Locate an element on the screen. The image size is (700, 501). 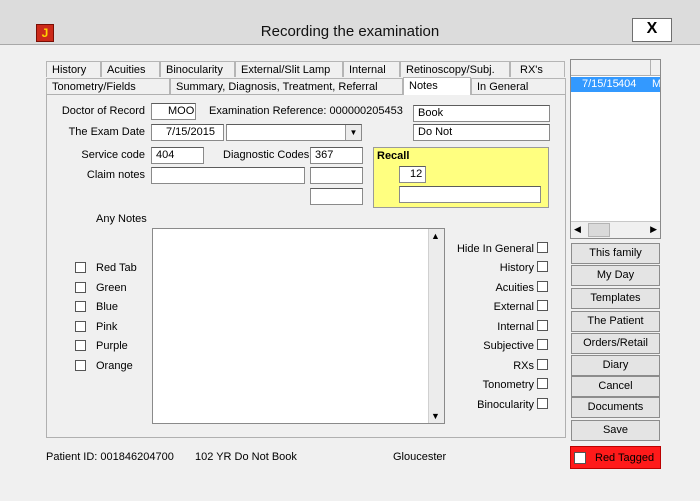
hide-rxs-label: RXs is located at coordinates (523, 366).